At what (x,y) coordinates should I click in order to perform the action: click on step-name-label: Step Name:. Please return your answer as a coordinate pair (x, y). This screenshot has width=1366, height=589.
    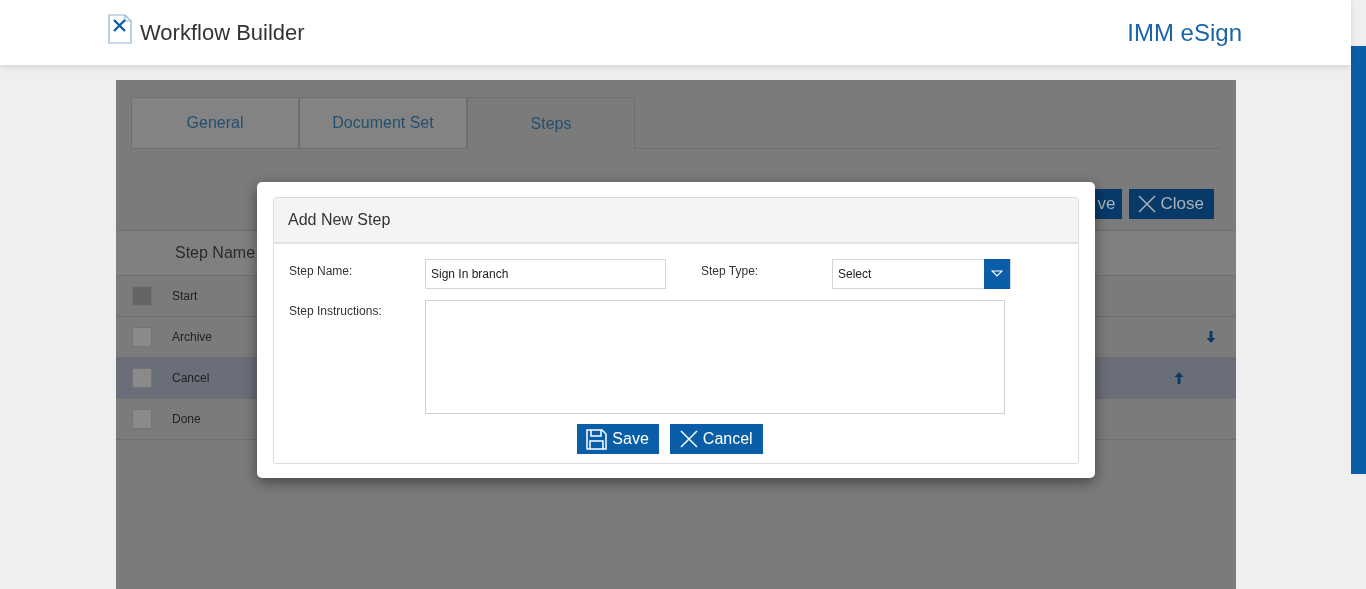
    Looking at the image, I should click on (321, 271).